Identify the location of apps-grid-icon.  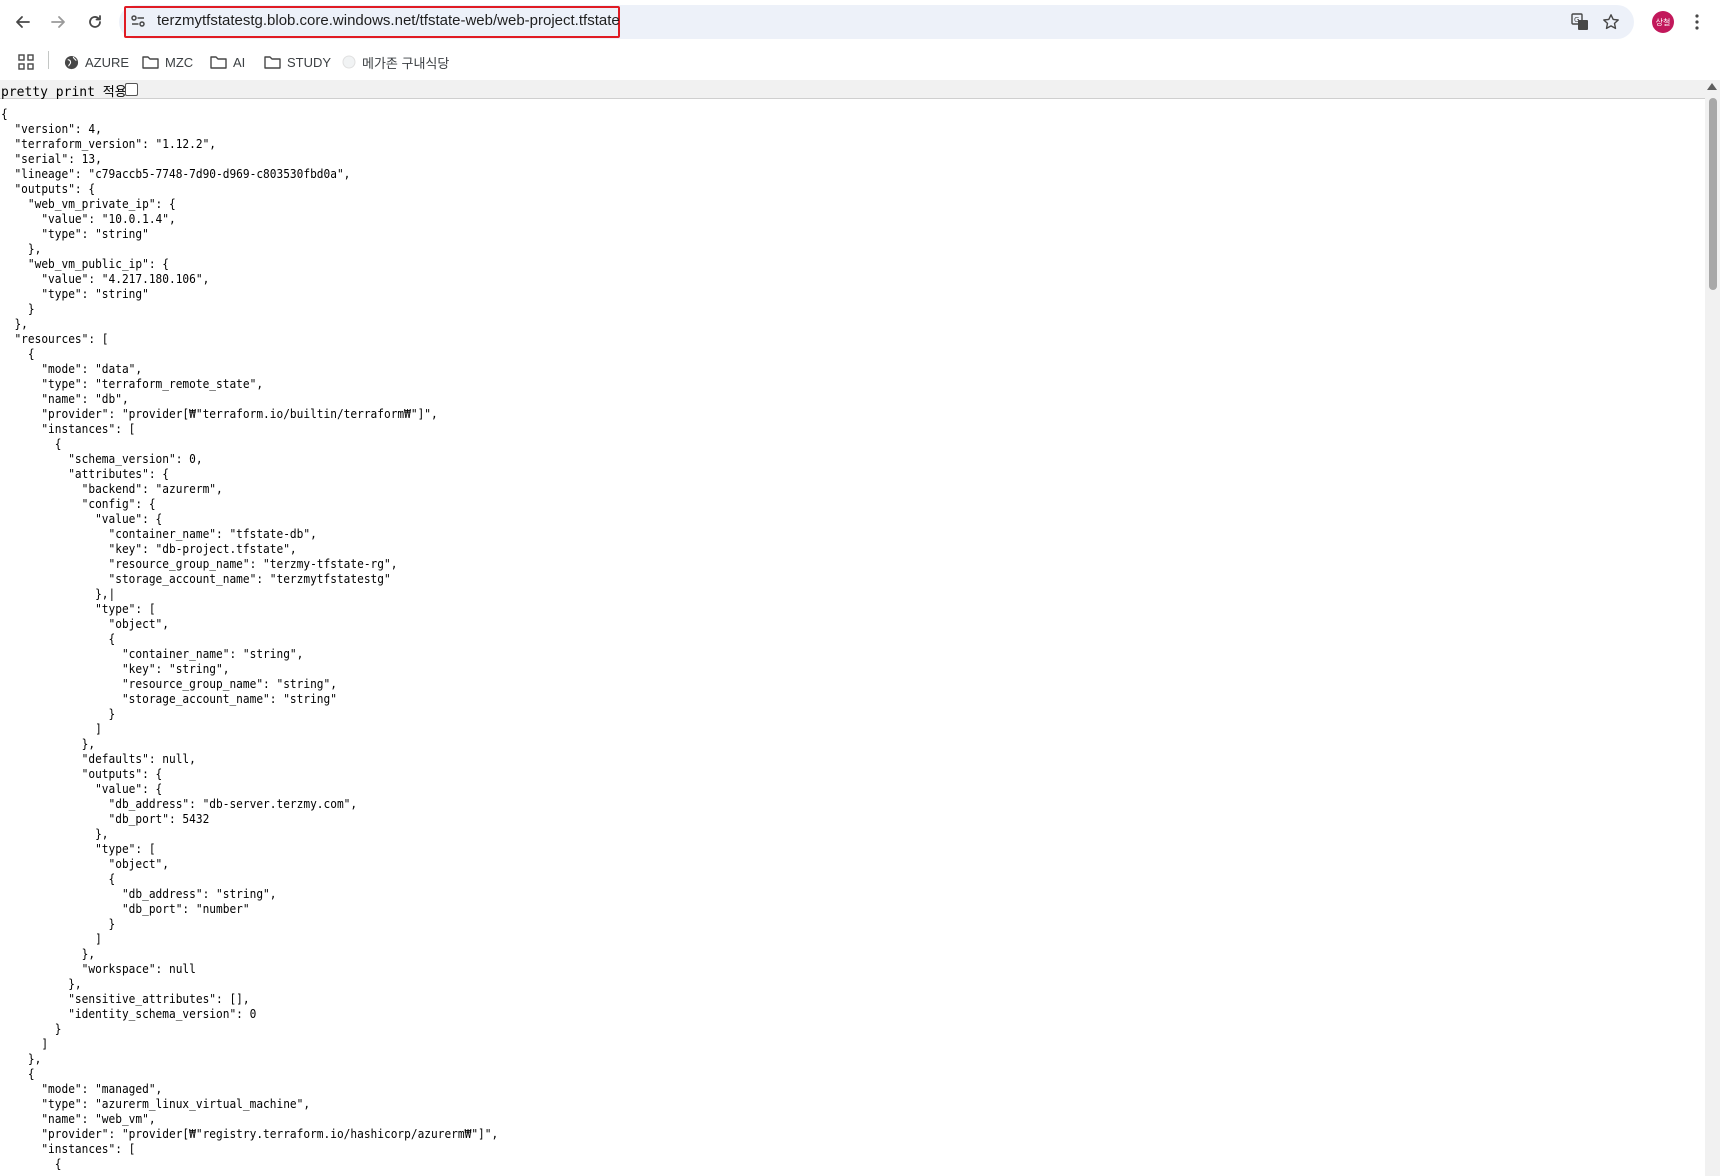
(26, 62).